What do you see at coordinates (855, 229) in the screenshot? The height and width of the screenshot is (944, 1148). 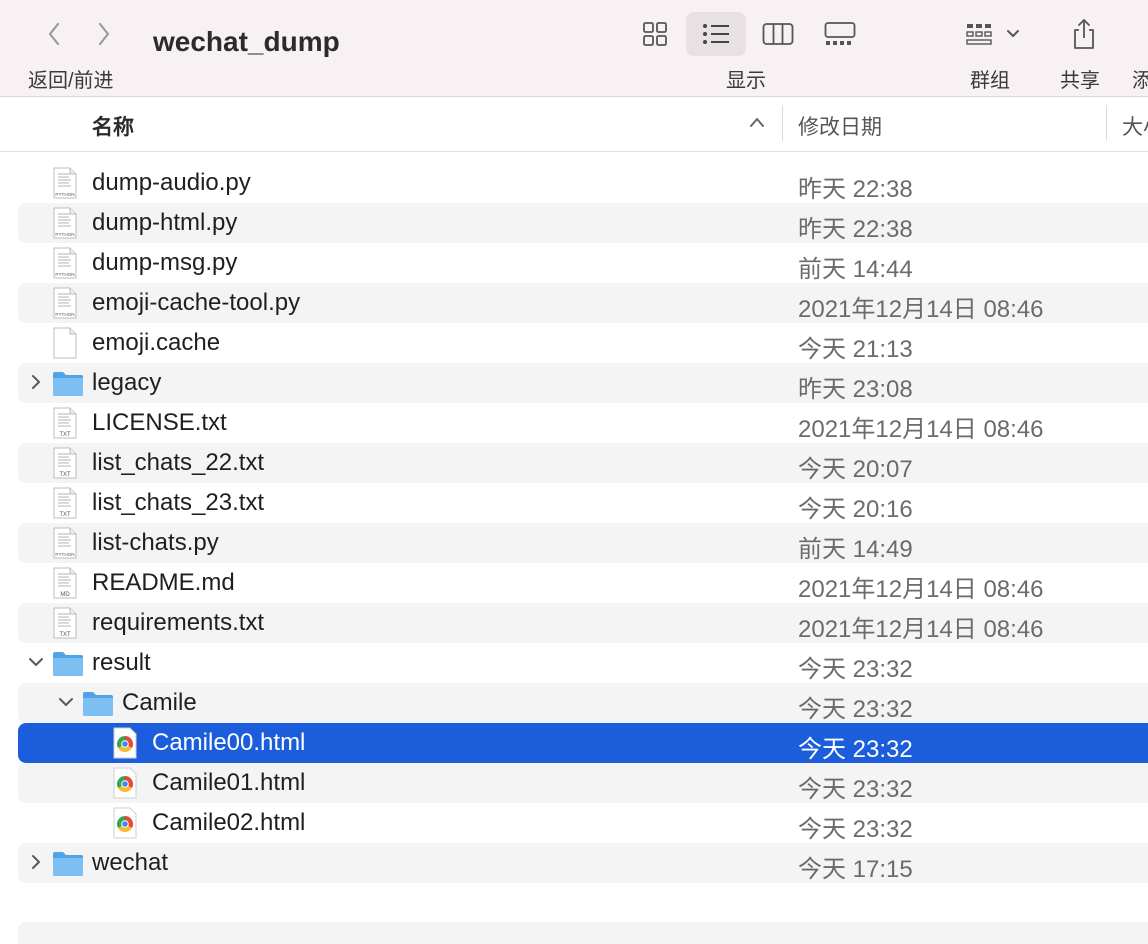 I see `file-modified-date: 昨天 22:38` at bounding box center [855, 229].